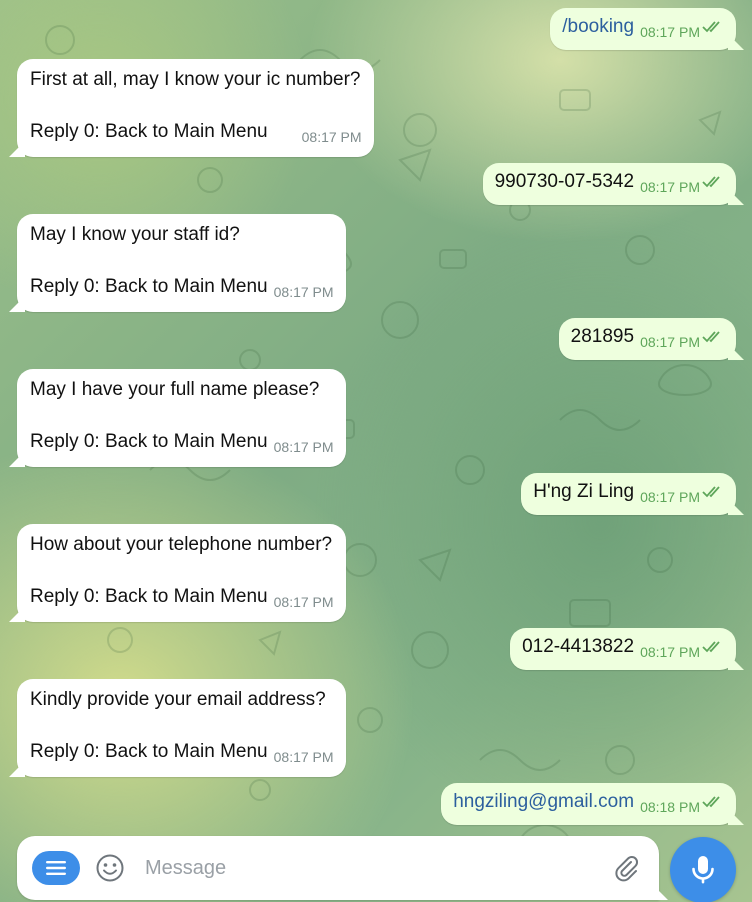 Image resolution: width=752 pixels, height=902 pixels. I want to click on smiley-icon, so click(110, 868).